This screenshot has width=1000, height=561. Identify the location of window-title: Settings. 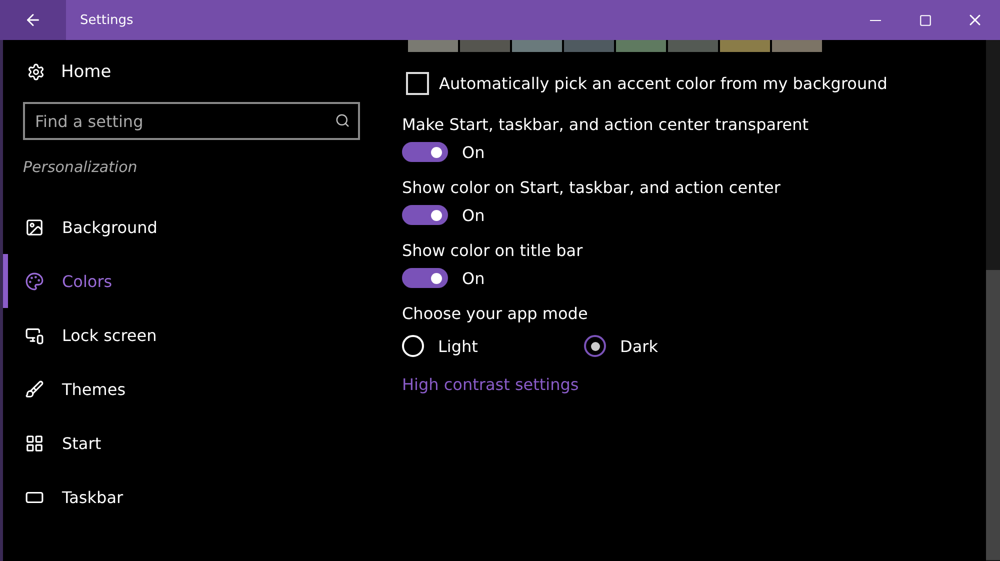
(107, 20).